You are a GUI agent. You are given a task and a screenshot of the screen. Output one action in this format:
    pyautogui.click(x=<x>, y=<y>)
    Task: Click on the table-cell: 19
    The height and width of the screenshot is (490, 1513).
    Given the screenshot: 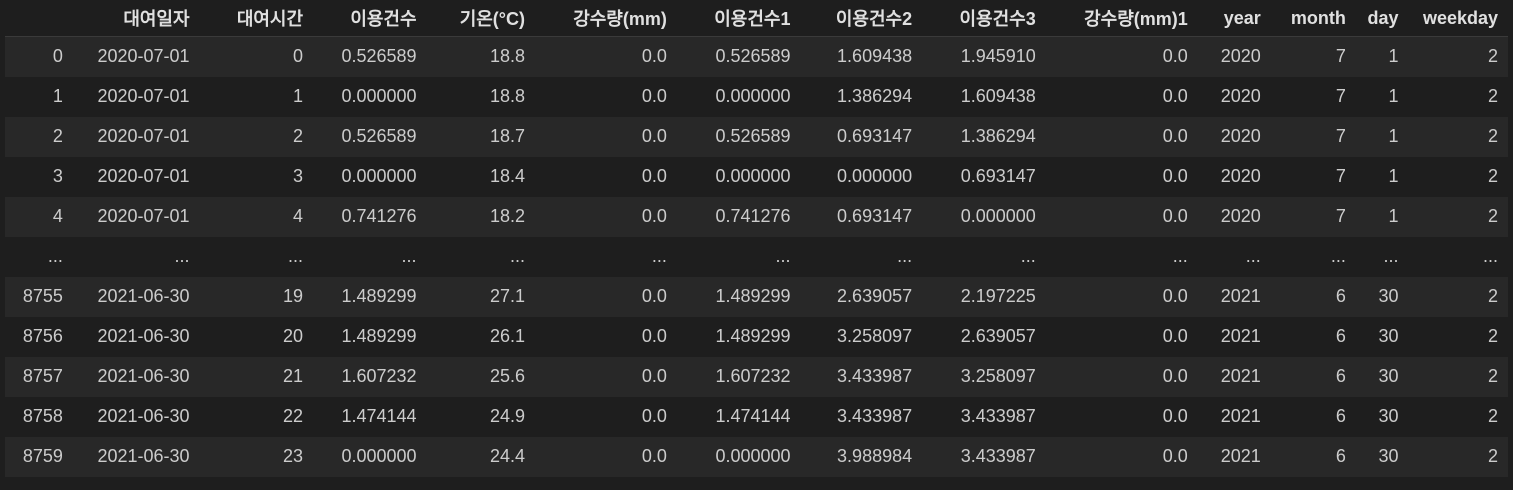 What is the action you would take?
    pyautogui.click(x=293, y=296)
    